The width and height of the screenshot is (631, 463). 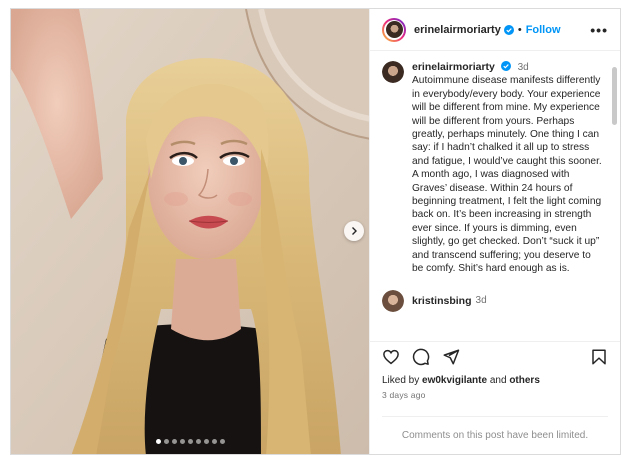 I want to click on likes-summary: Liked by ew0kvigilante and others, so click(x=495, y=378).